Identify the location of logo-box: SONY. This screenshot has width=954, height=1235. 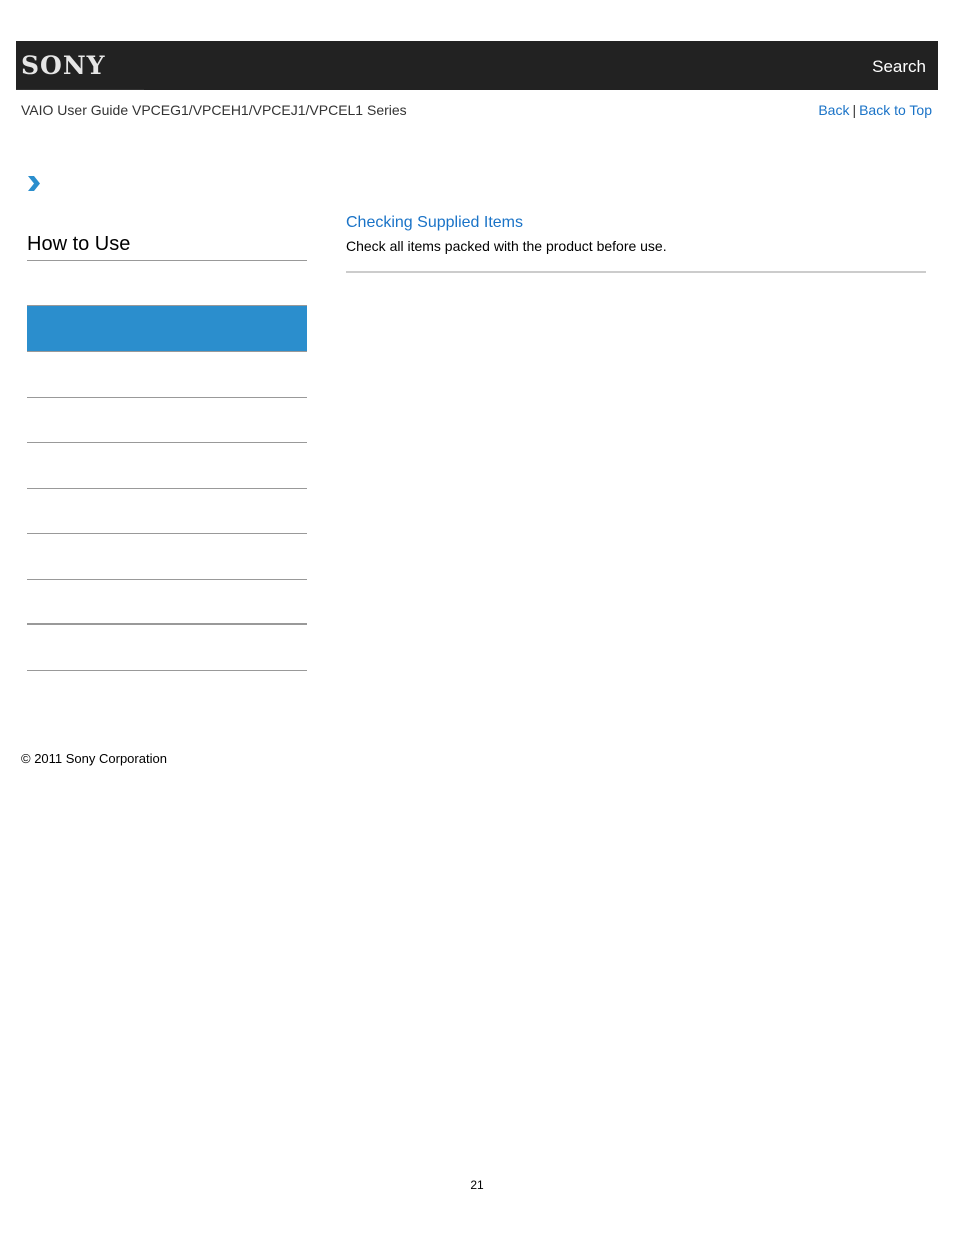
(80, 65).